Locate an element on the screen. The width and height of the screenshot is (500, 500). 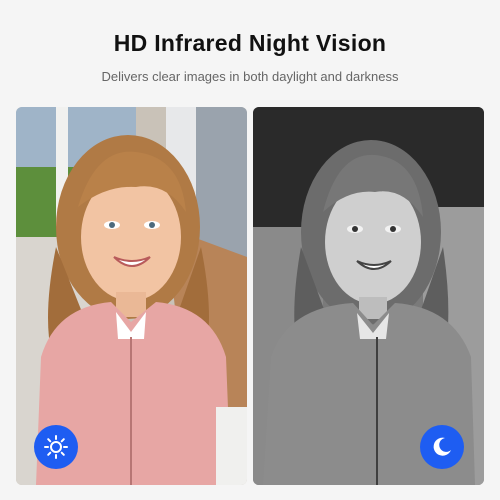
sun-icon is located at coordinates (56, 447).